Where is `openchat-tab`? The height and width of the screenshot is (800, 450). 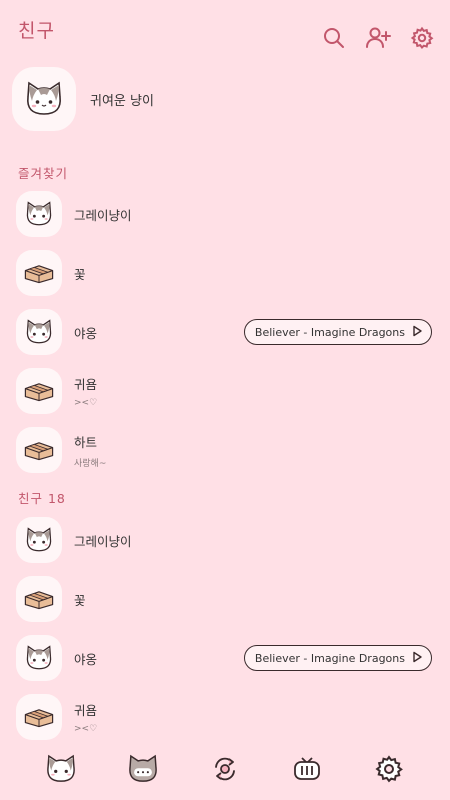
openchat-tab is located at coordinates (225, 769).